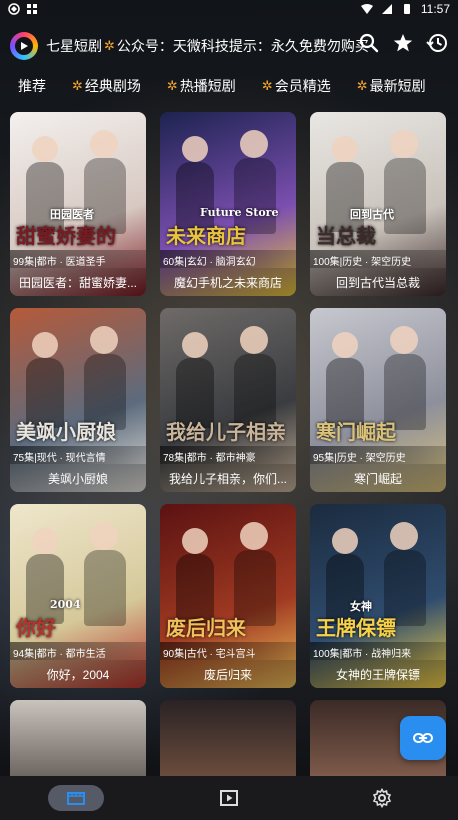  I want to click on drama-title: 魔幻手机之未来商店, so click(228, 282).